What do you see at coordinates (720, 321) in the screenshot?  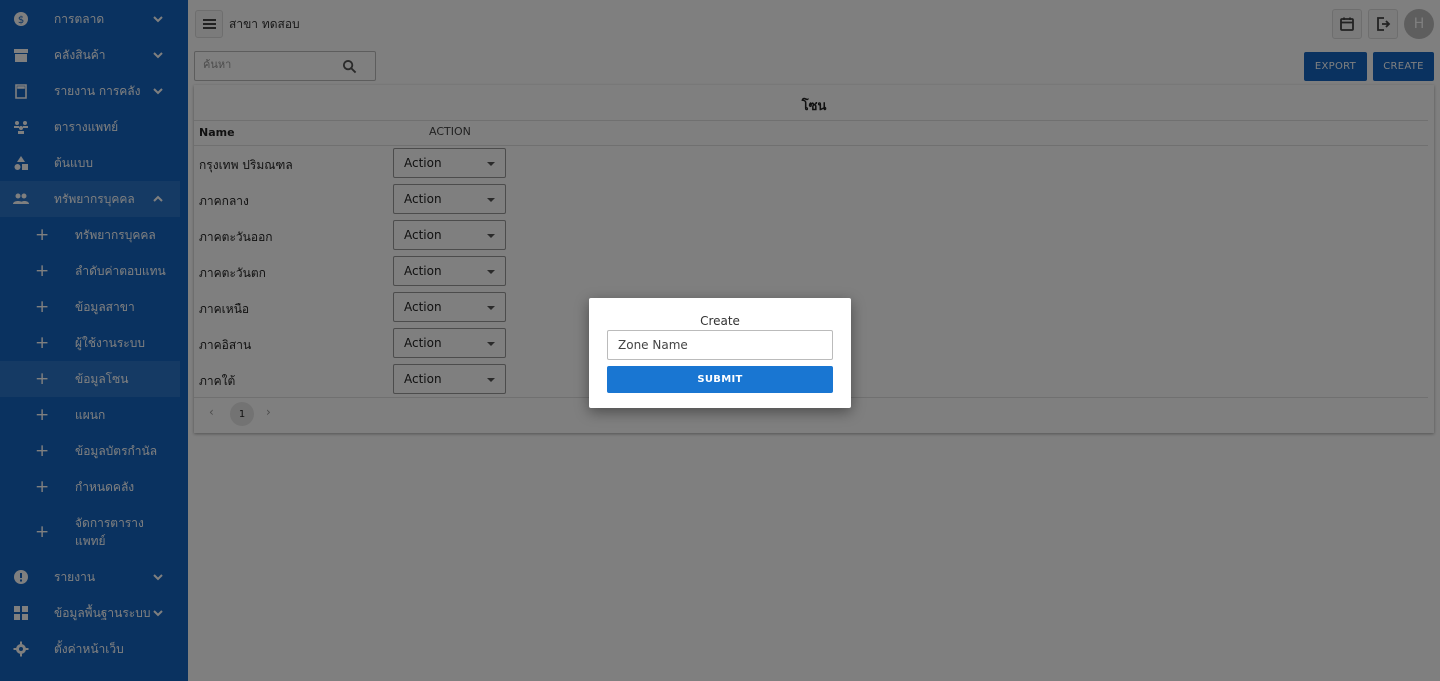 I see `modal-title: Create` at bounding box center [720, 321].